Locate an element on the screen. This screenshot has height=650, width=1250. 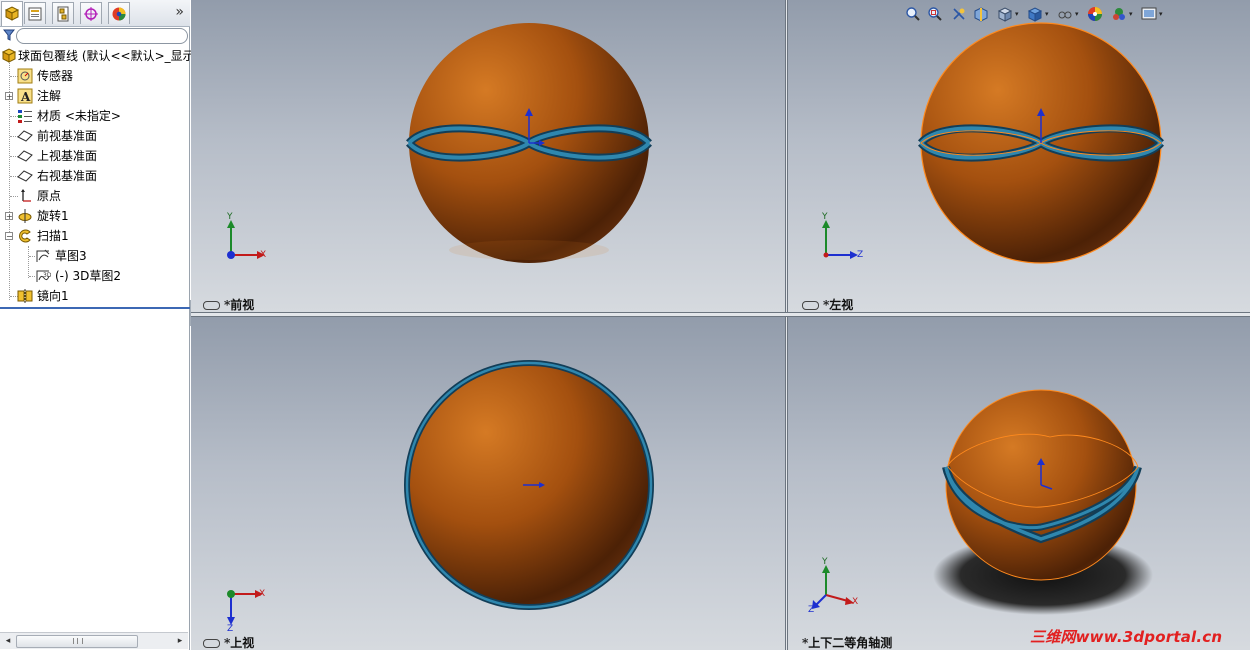
tree-item-label: 右视基准面 is located at coordinates (67, 176).